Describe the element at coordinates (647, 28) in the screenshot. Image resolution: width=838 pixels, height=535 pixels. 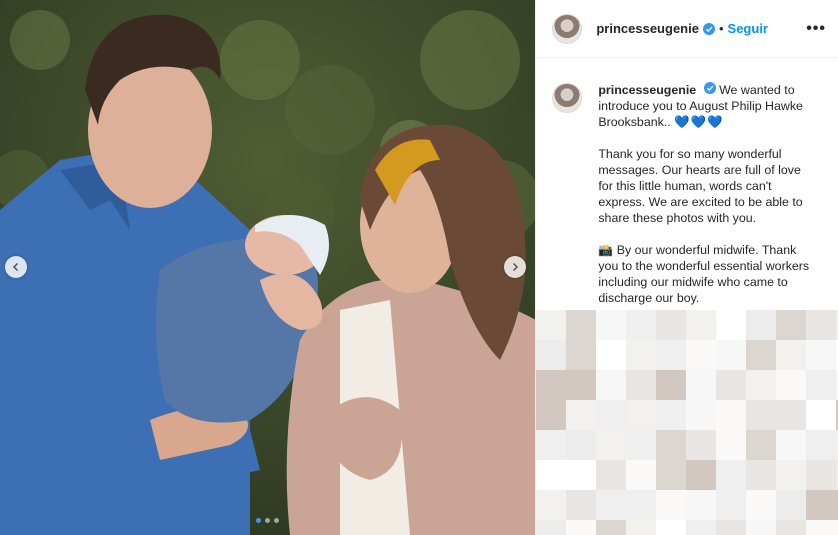
I see `header-username: princesseugenie` at that location.